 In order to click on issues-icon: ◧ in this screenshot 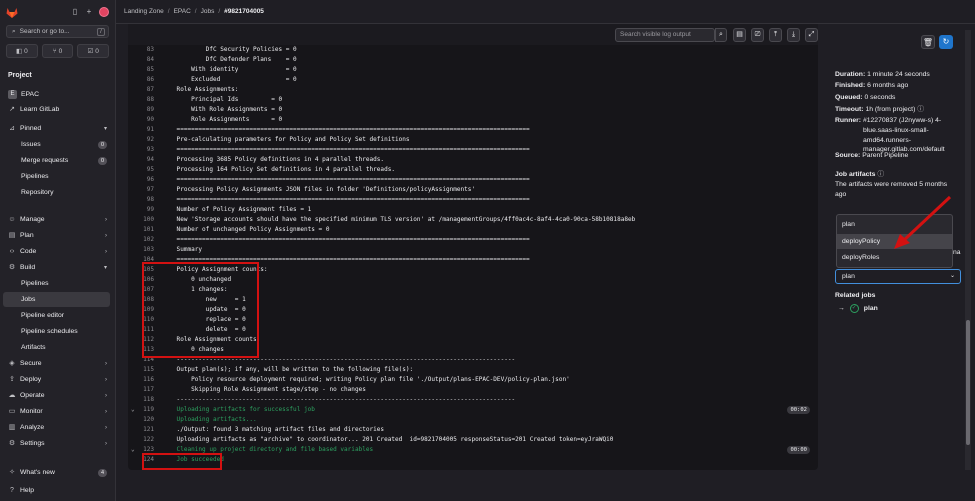, I will do `click(19, 51)`.